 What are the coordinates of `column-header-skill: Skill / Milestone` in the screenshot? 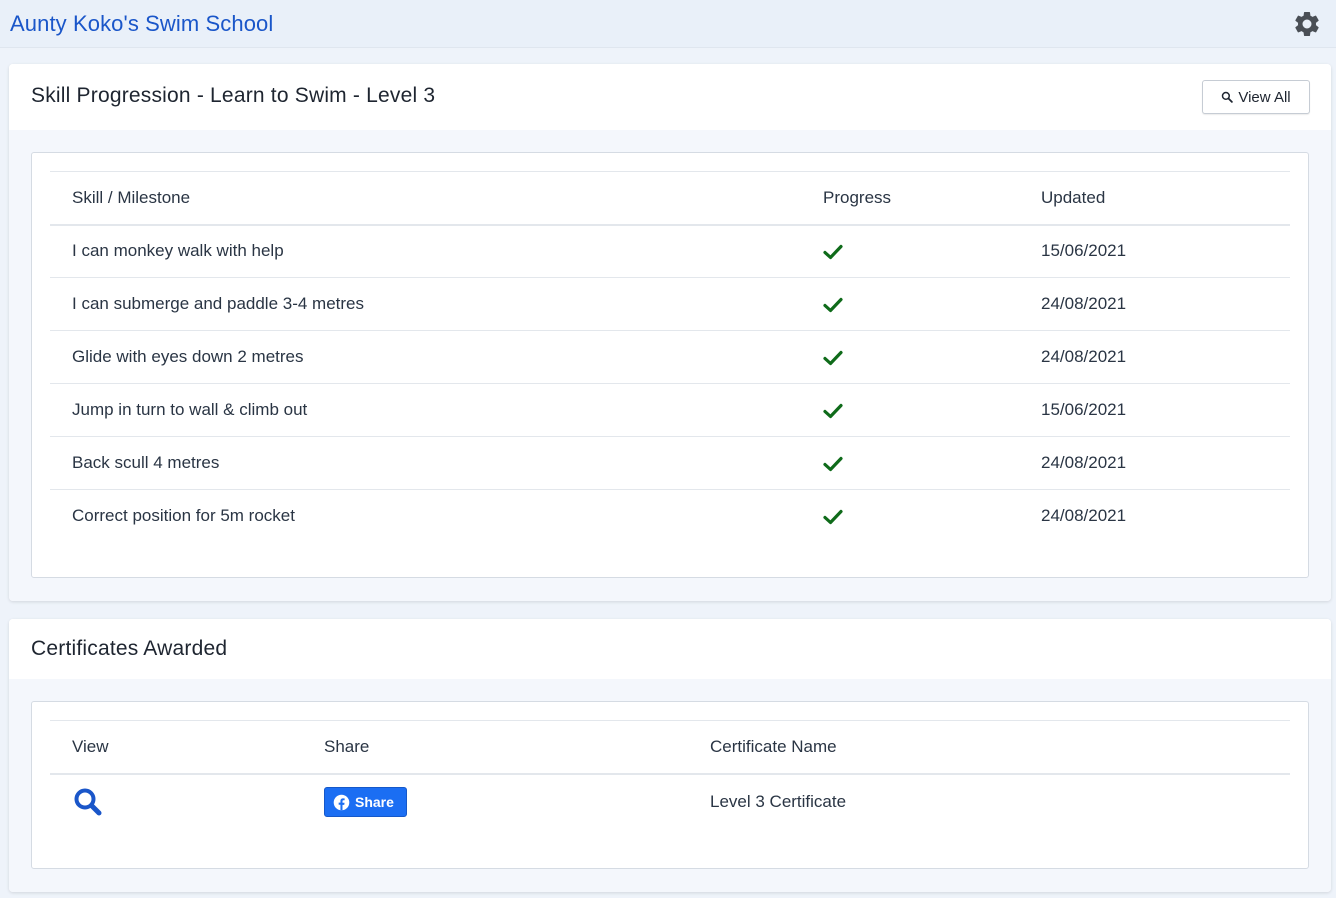 It's located at (131, 197).